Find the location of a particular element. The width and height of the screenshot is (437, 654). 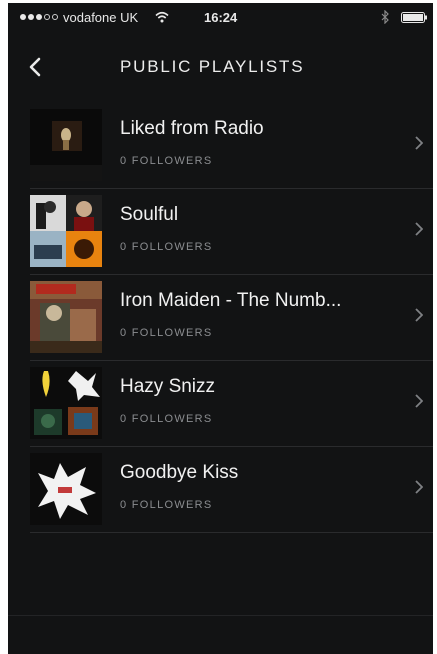

playlist-row-iron-maiden: Iron Maiden - The Numb... 0 FOLLOWERS is located at coordinates (220, 318).